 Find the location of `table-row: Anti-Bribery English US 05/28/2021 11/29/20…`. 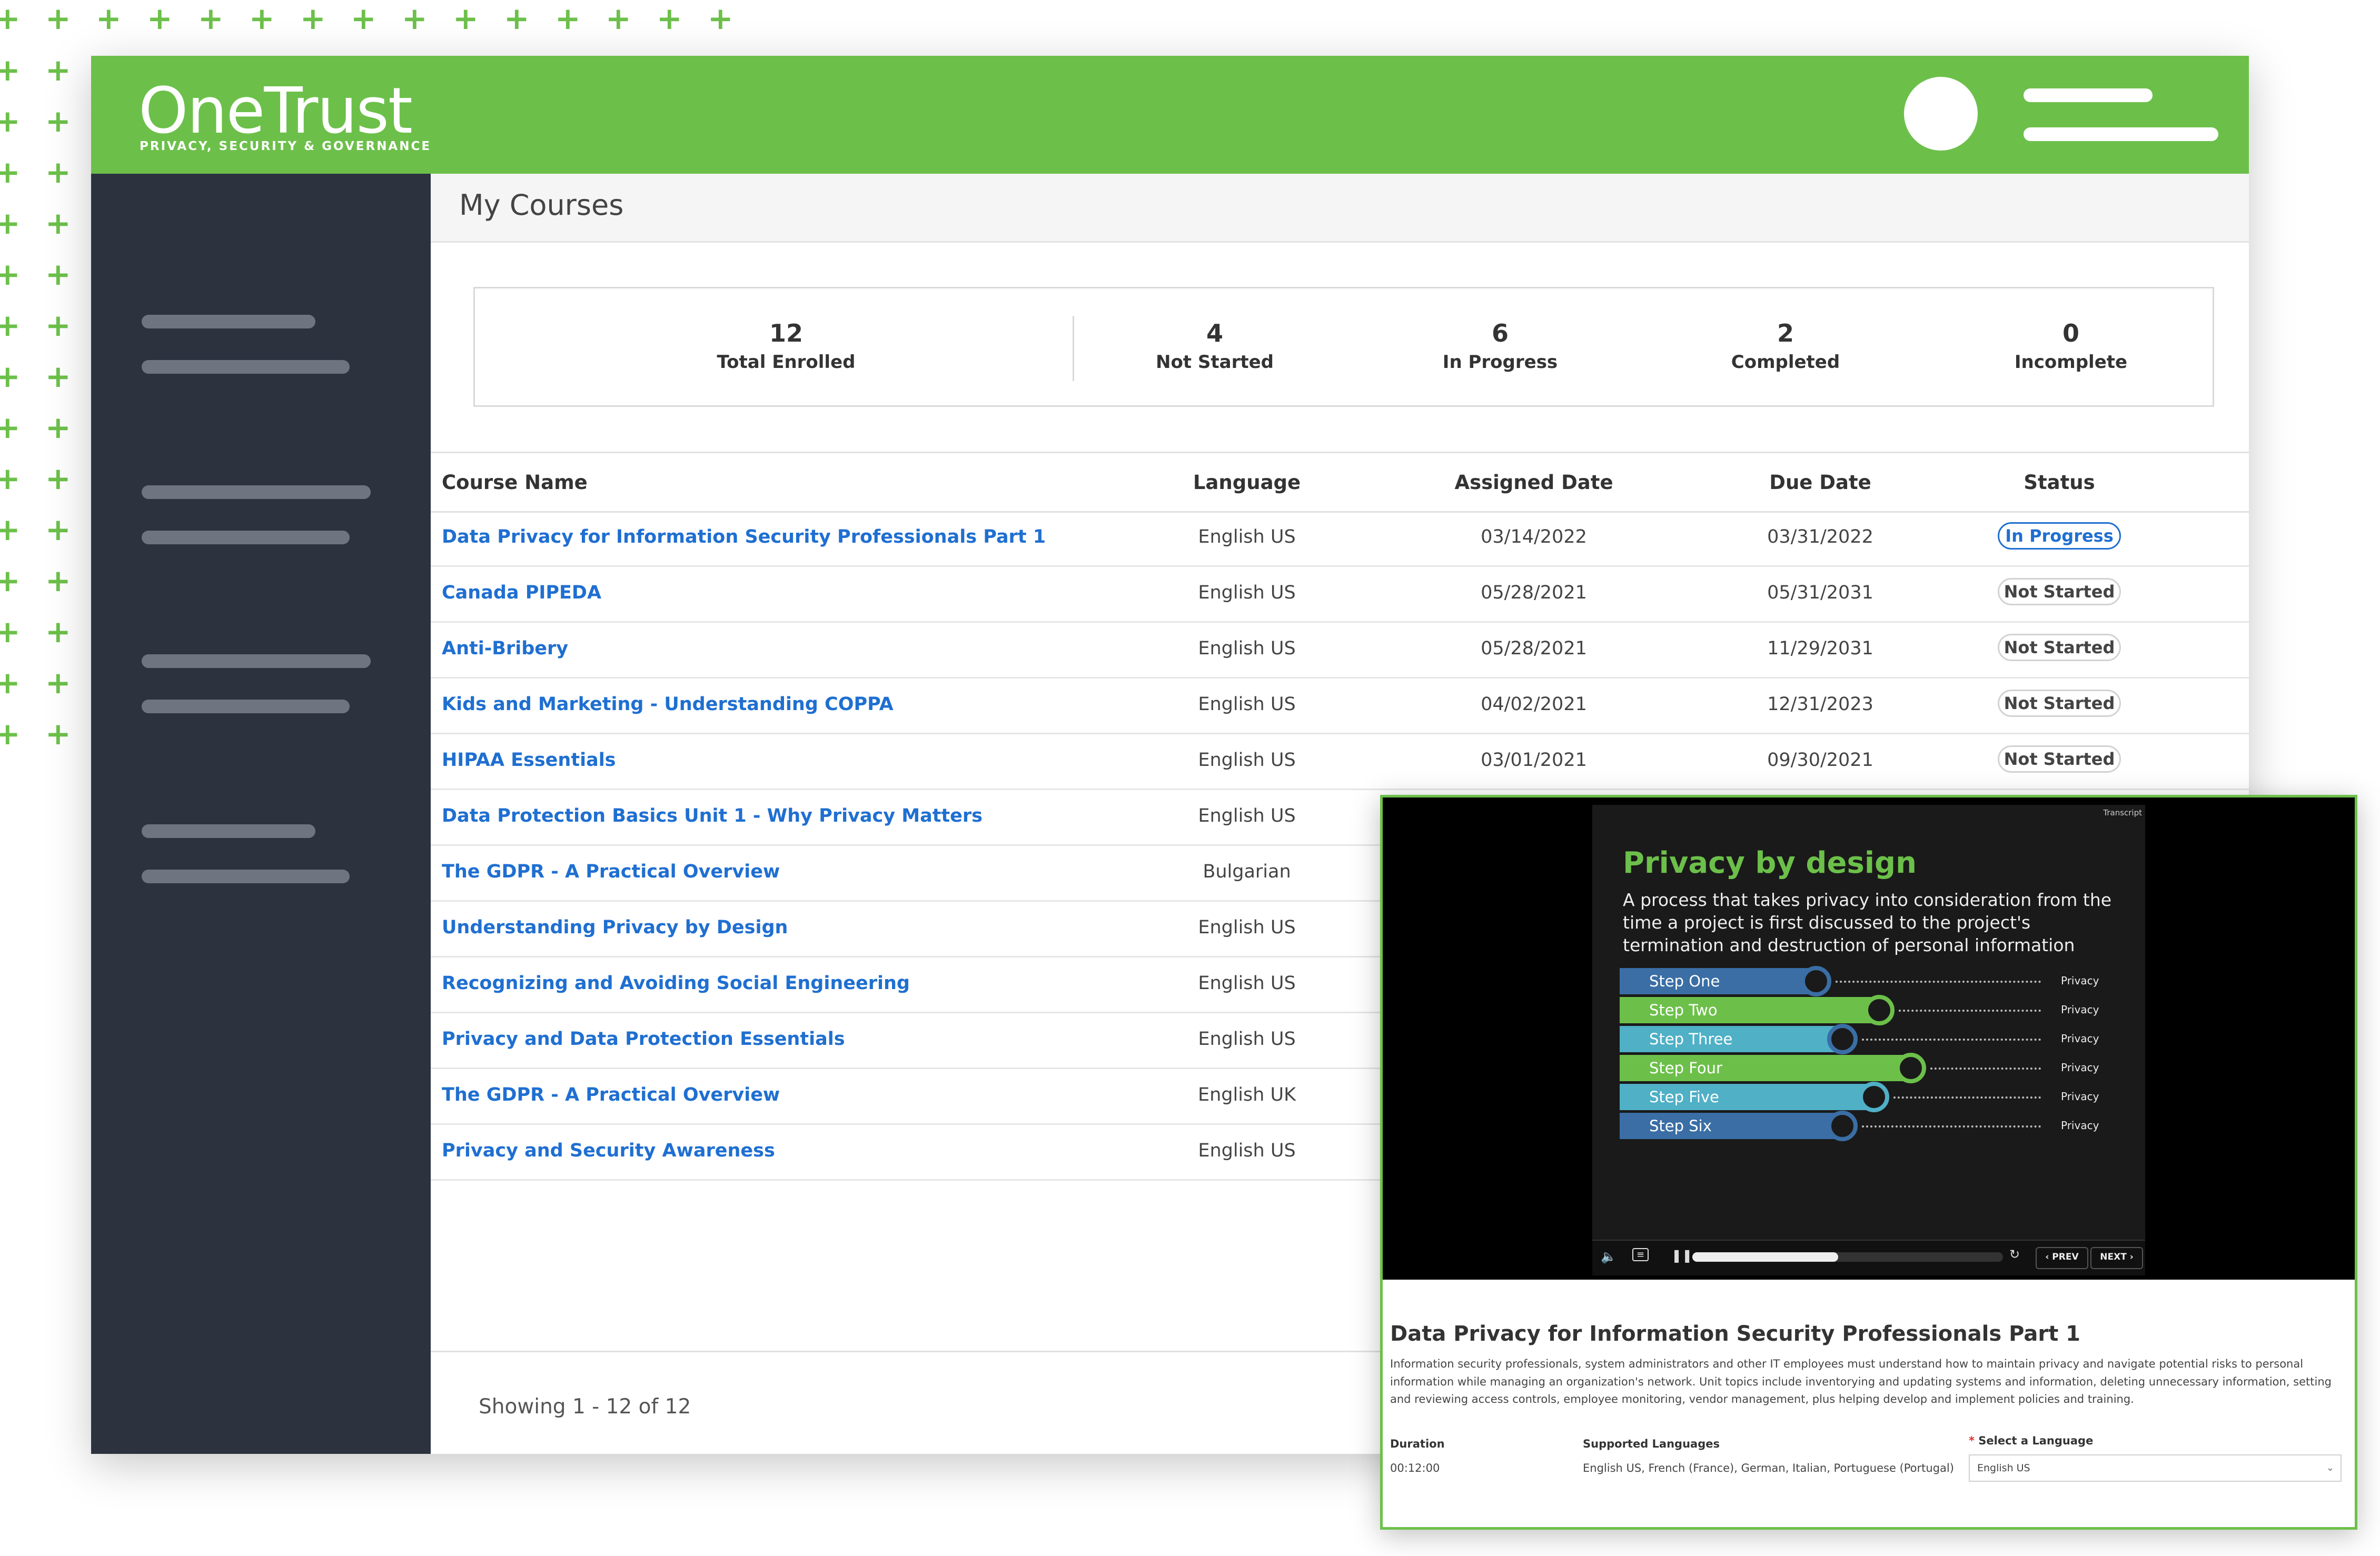

table-row: Anti-Bribery English US 05/28/2021 11/29/20… is located at coordinates (1340, 650).